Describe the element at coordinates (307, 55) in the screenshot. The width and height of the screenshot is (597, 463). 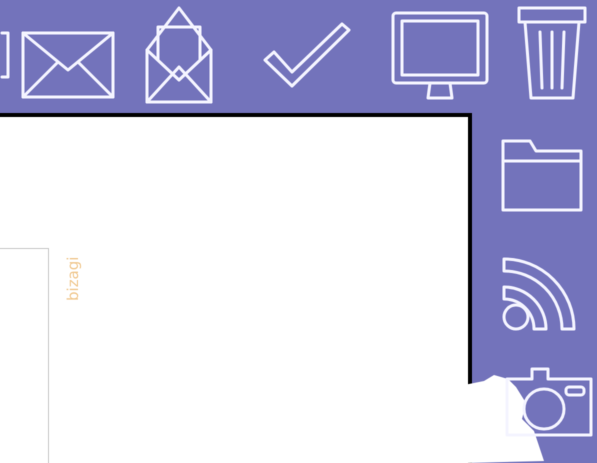
I see `checkmark-icon` at that location.